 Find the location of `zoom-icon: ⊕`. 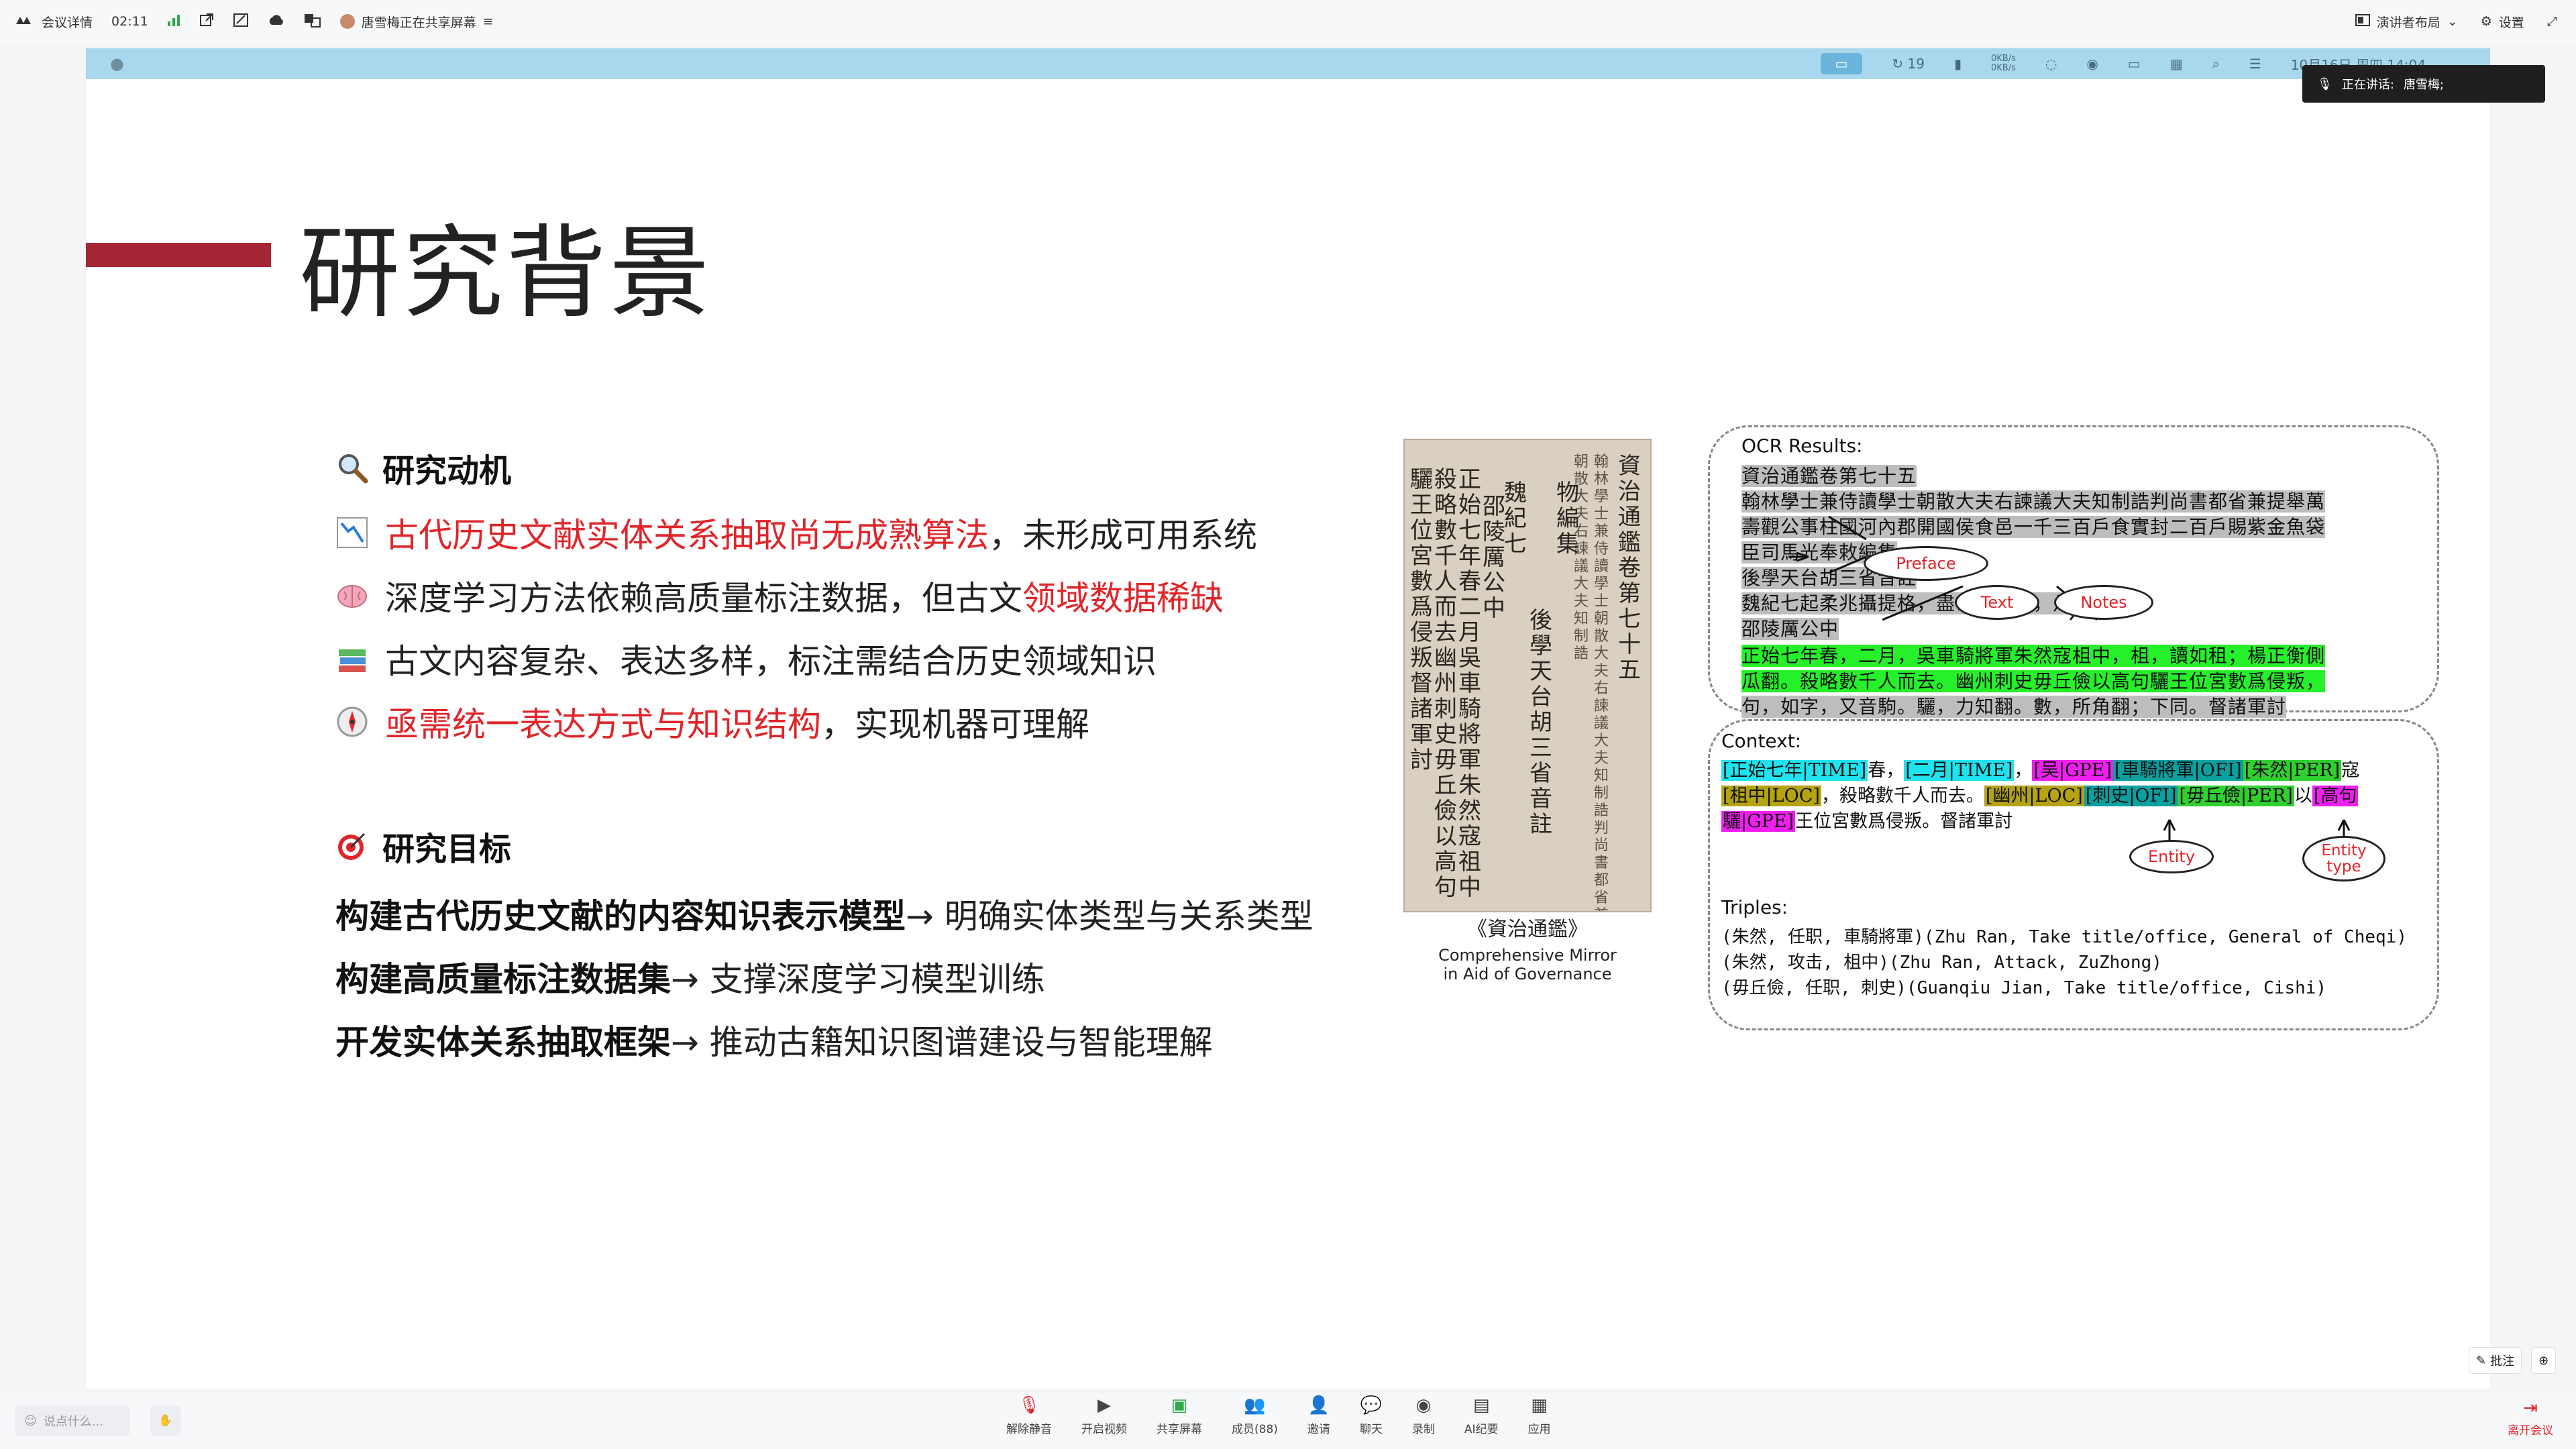

zoom-icon: ⊕ is located at coordinates (2543, 1360).